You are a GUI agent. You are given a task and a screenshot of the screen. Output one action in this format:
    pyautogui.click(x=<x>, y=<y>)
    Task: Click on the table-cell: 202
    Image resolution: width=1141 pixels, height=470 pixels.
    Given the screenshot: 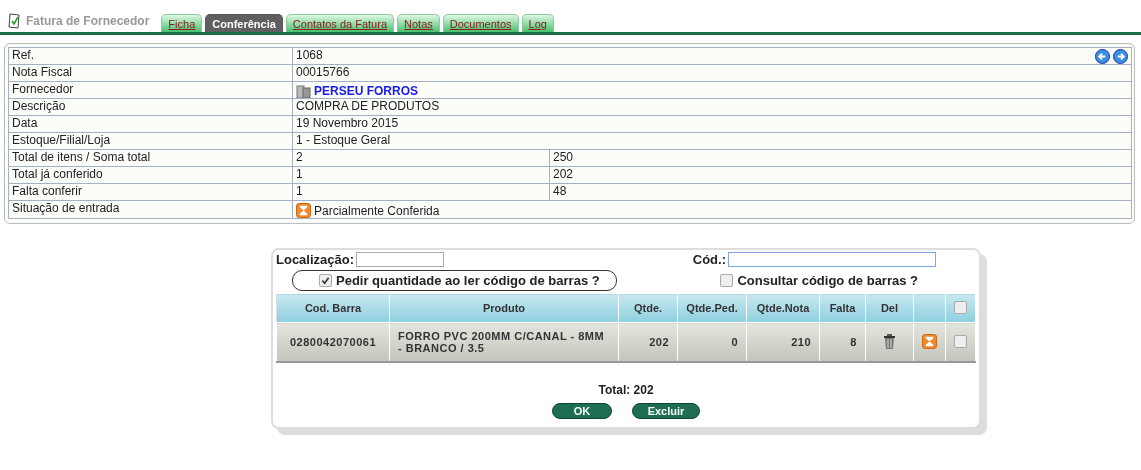 What is the action you would take?
    pyautogui.click(x=648, y=342)
    